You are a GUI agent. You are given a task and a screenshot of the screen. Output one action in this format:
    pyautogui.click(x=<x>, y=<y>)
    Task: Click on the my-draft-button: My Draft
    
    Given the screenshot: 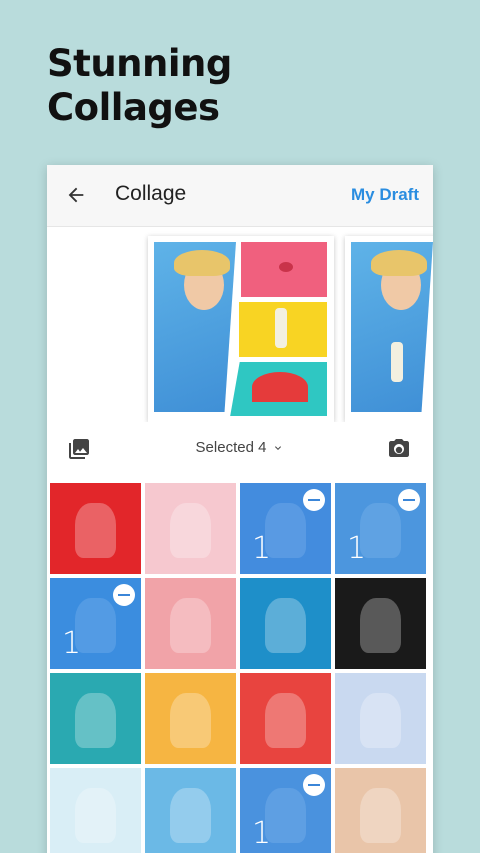 What is the action you would take?
    pyautogui.click(x=385, y=195)
    